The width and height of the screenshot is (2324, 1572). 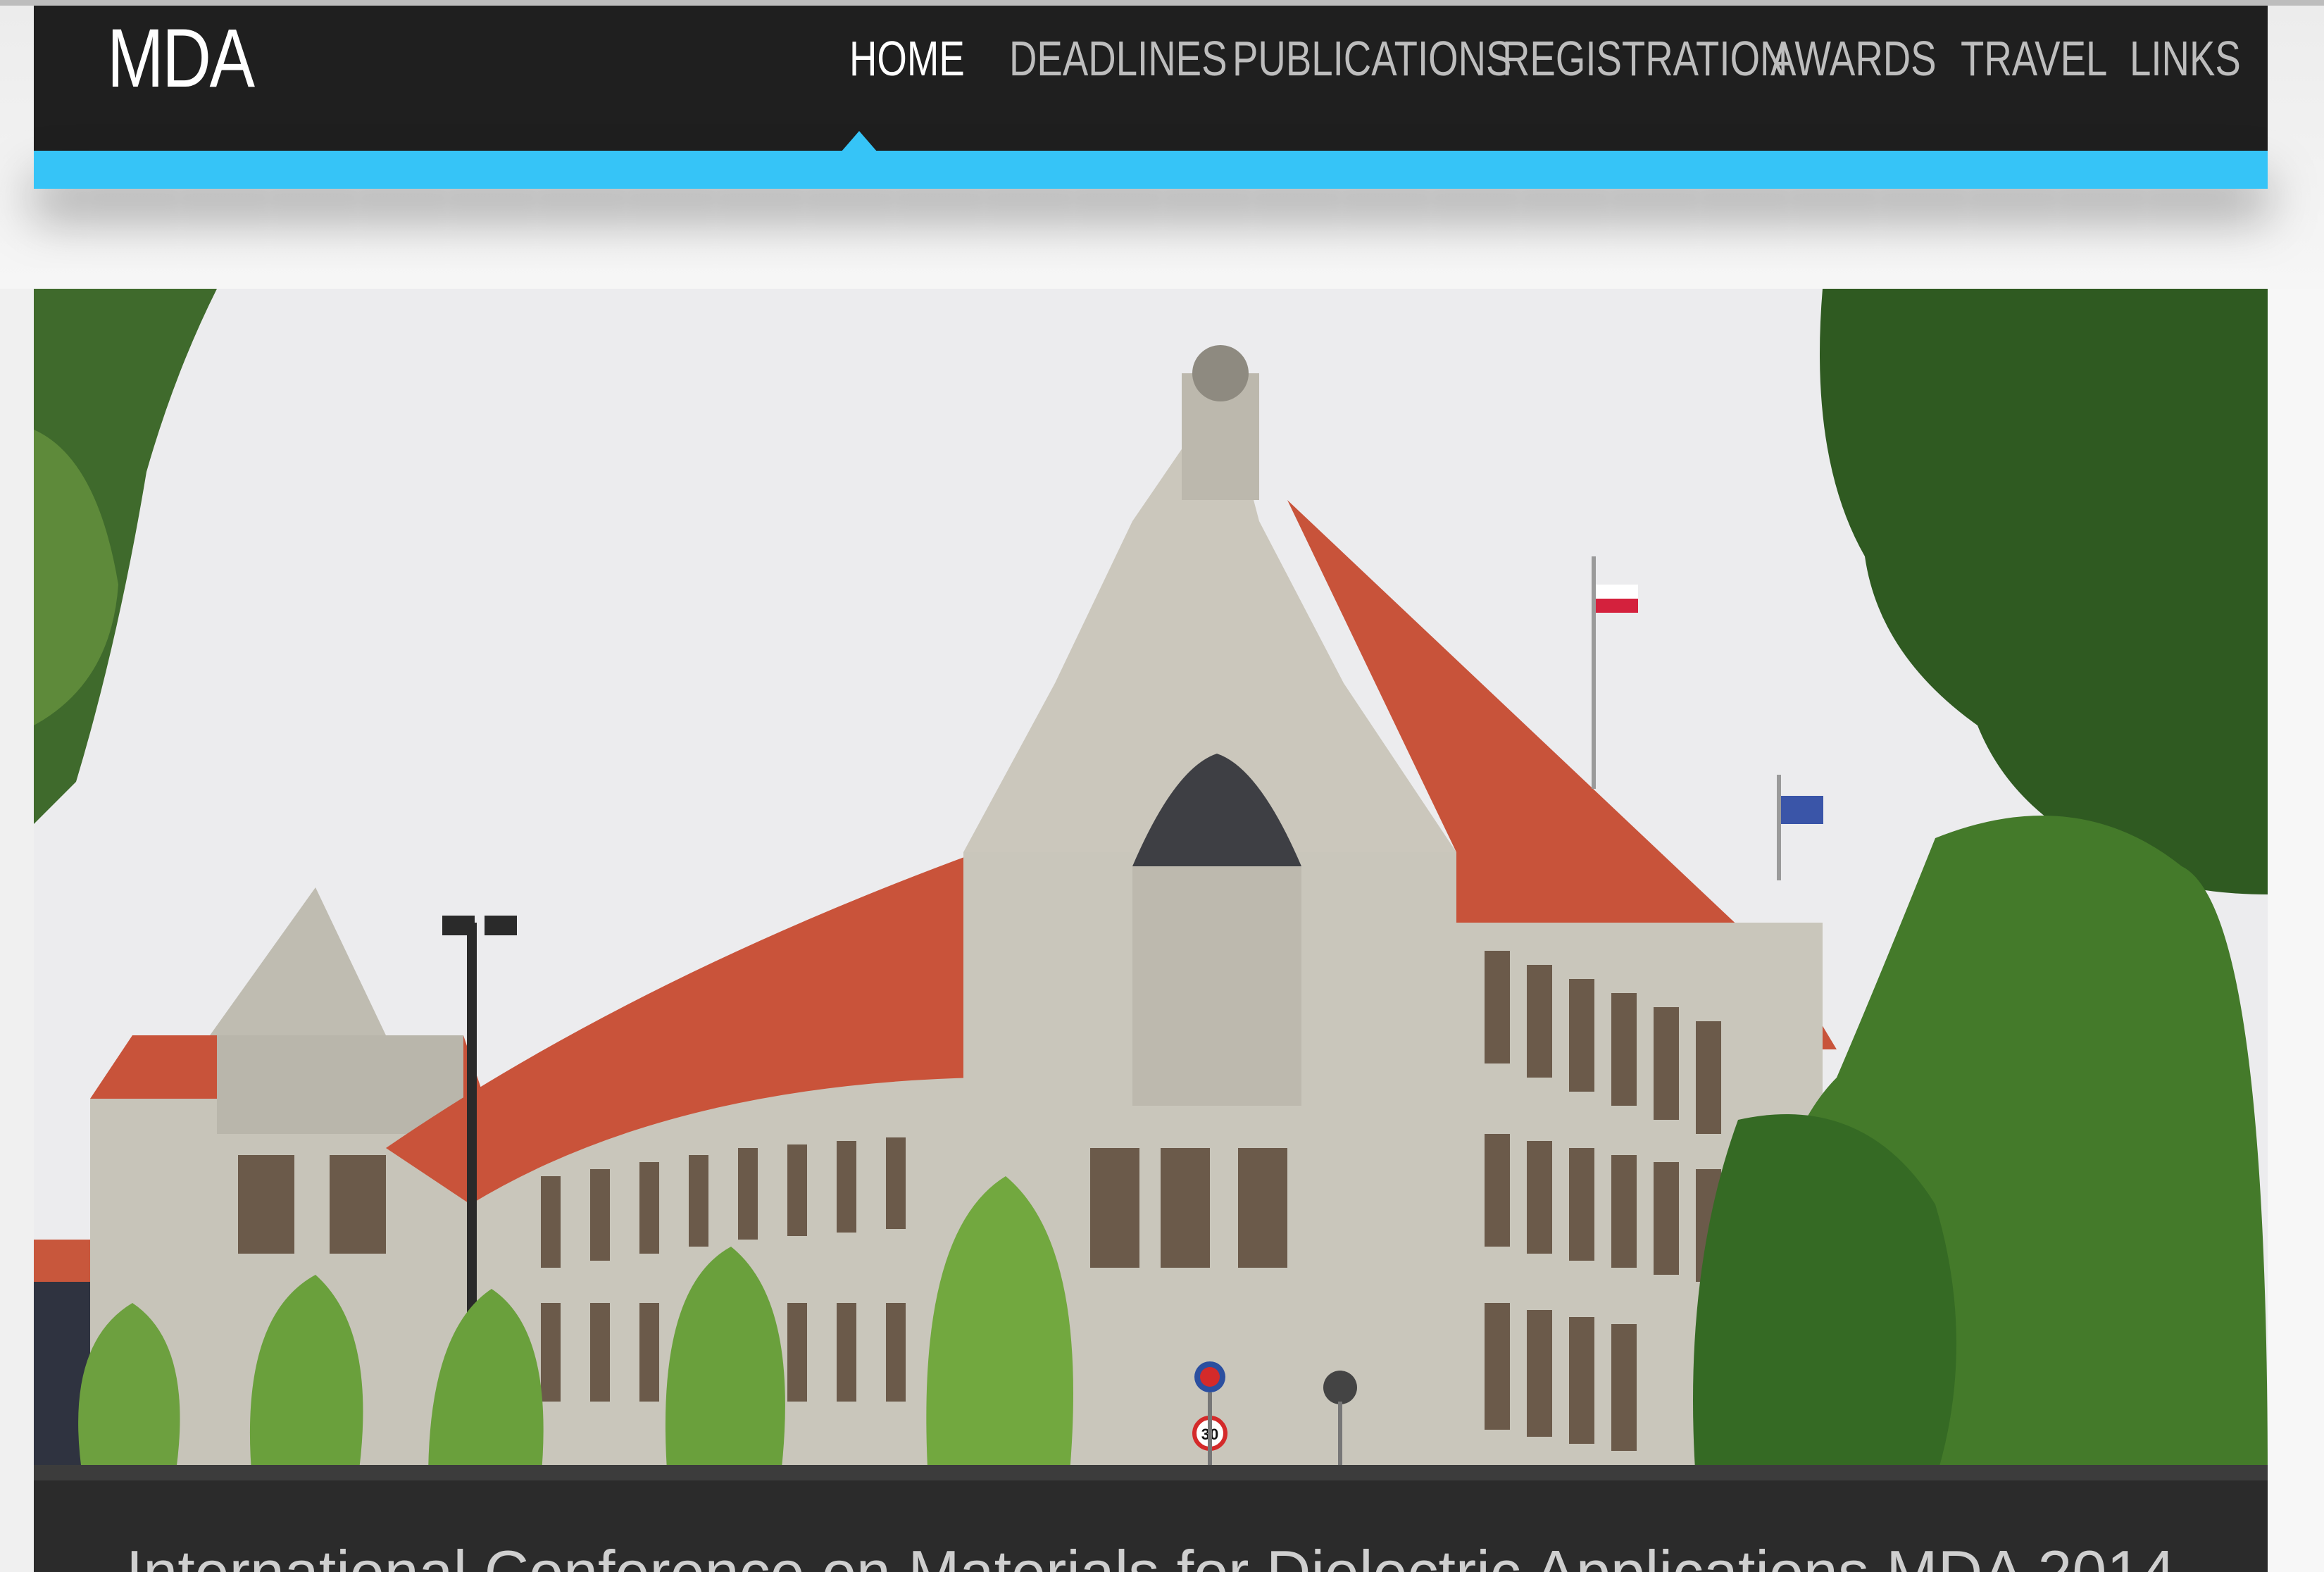 What do you see at coordinates (1162, 3) in the screenshot?
I see `browser-top-edge` at bounding box center [1162, 3].